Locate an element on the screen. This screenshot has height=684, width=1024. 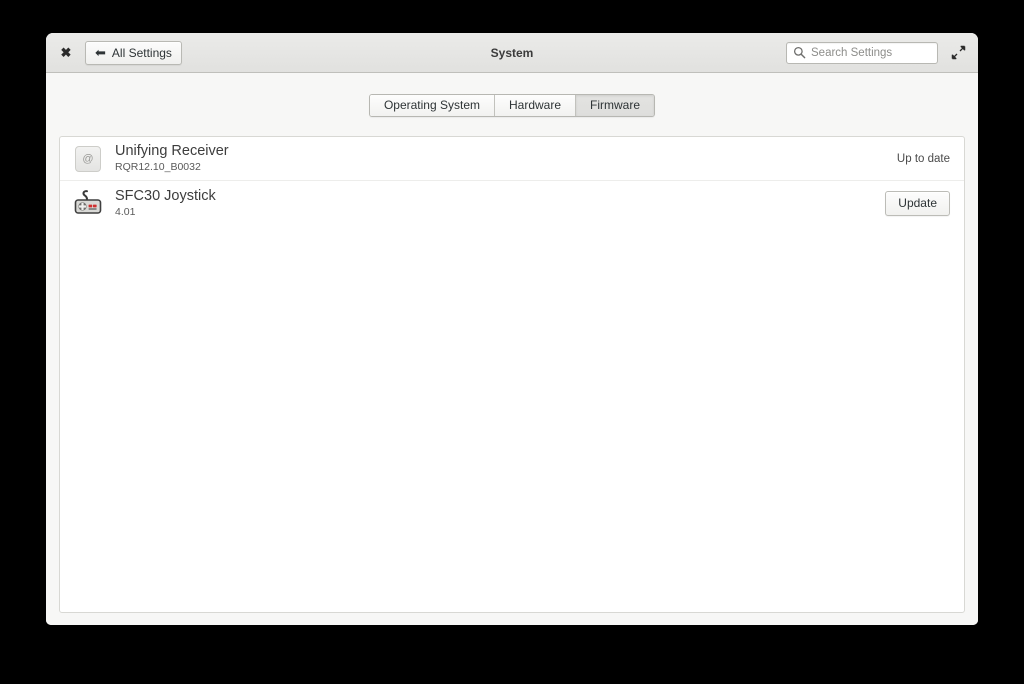
all-settings-label: All Settings is located at coordinates (141, 52).